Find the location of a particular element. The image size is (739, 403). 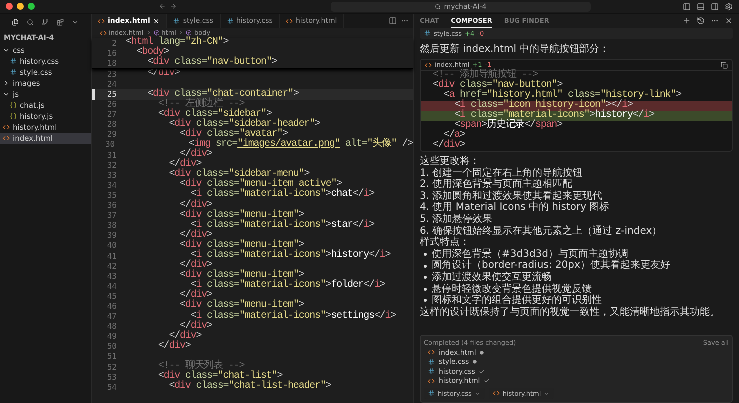

panel-left-icon is located at coordinates (687, 6).